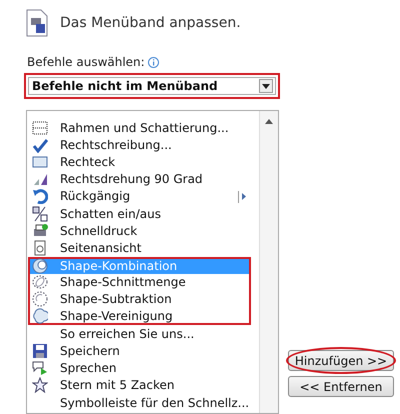 The width and height of the screenshot is (400, 414). I want to click on list-item: Seitenansicht, so click(140, 247).